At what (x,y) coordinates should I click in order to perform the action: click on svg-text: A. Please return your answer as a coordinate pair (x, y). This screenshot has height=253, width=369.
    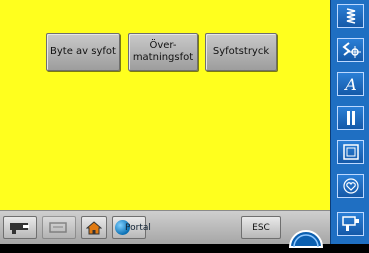
    Looking at the image, I should click on (350, 84).